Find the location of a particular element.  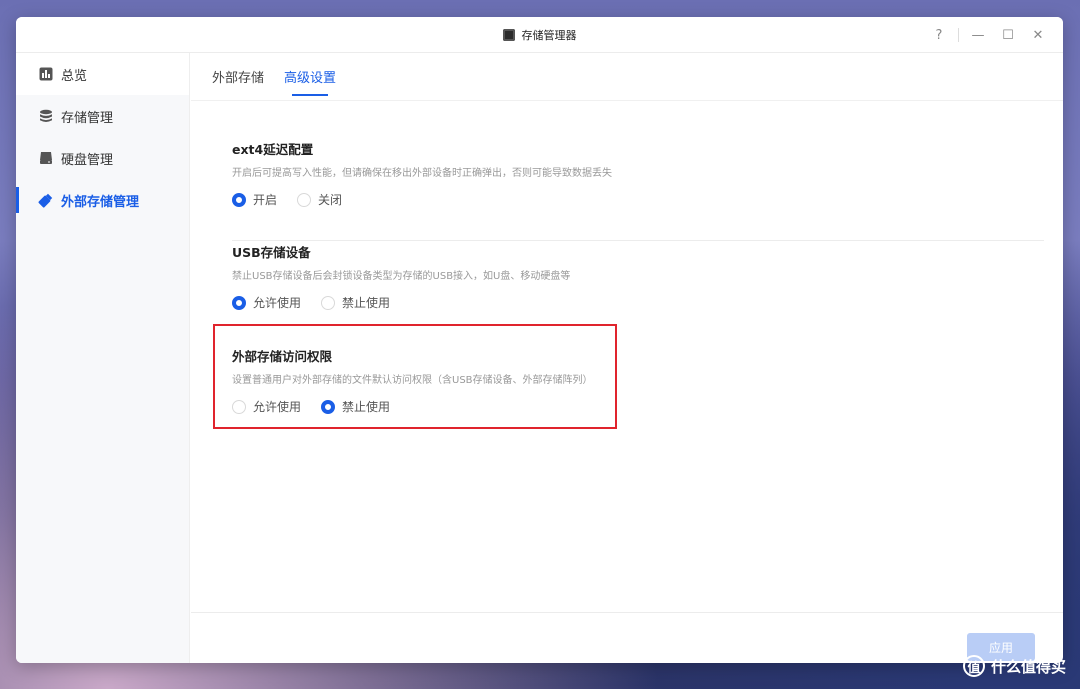

usb-drive-icon is located at coordinates (45, 200).